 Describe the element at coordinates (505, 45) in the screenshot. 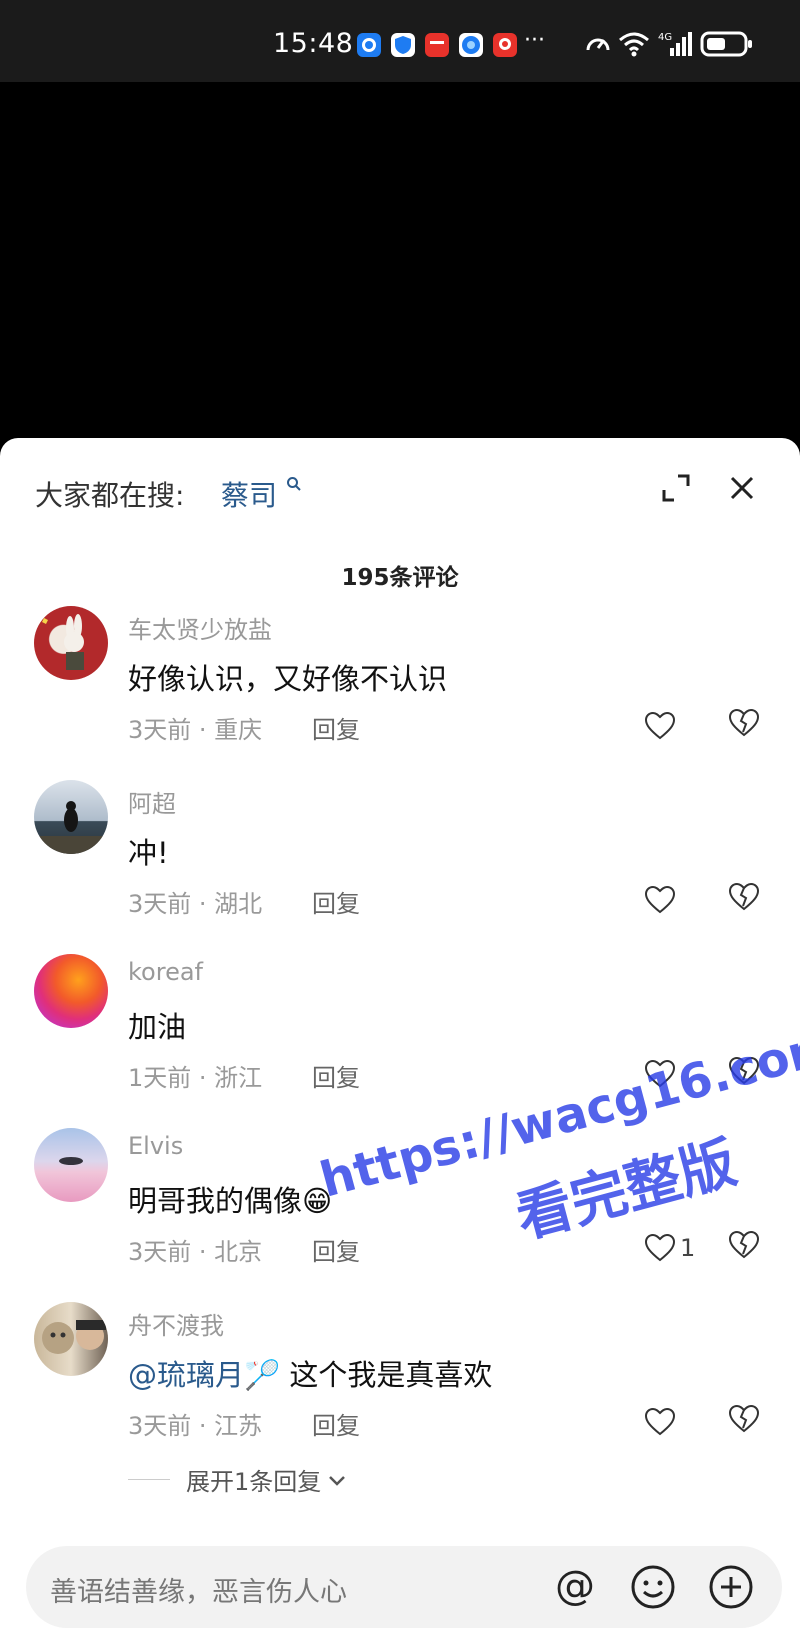

I see `app-icon` at that location.